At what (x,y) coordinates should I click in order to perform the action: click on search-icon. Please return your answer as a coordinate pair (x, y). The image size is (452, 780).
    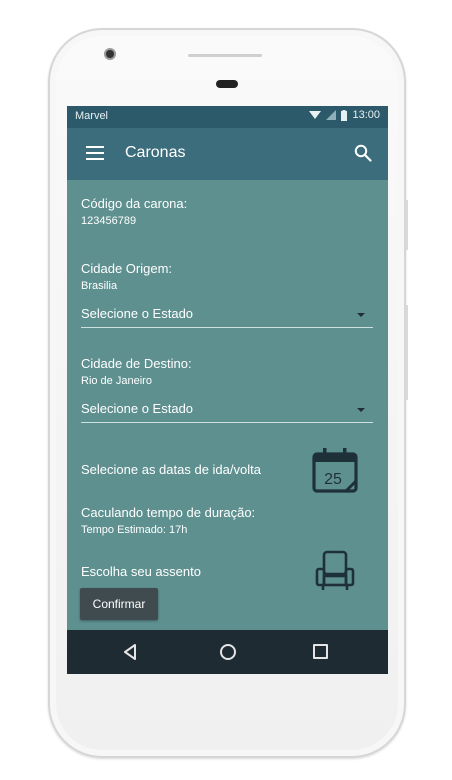
    Looking at the image, I should click on (363, 153).